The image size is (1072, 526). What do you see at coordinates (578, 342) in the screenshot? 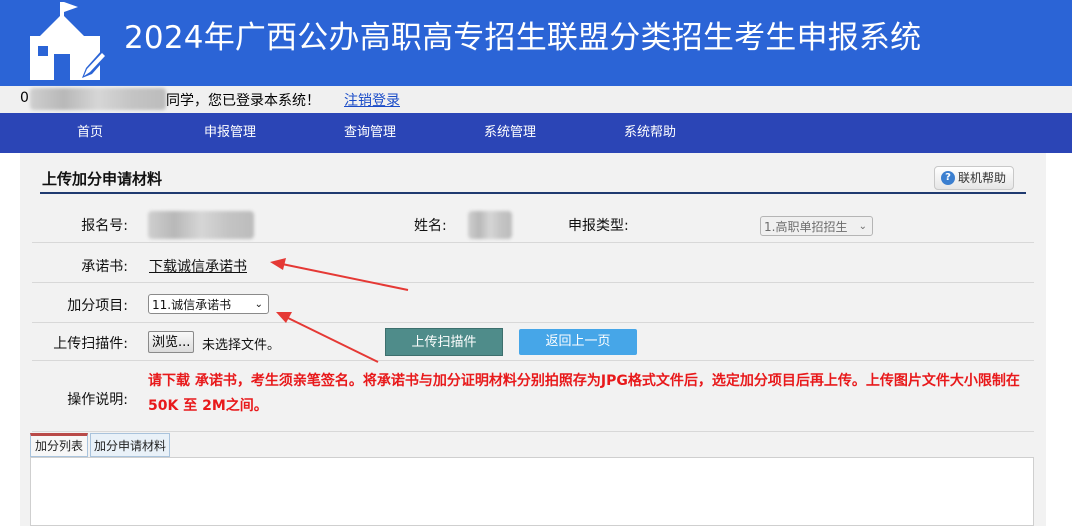
I see `back-button: 返回上一页` at bounding box center [578, 342].